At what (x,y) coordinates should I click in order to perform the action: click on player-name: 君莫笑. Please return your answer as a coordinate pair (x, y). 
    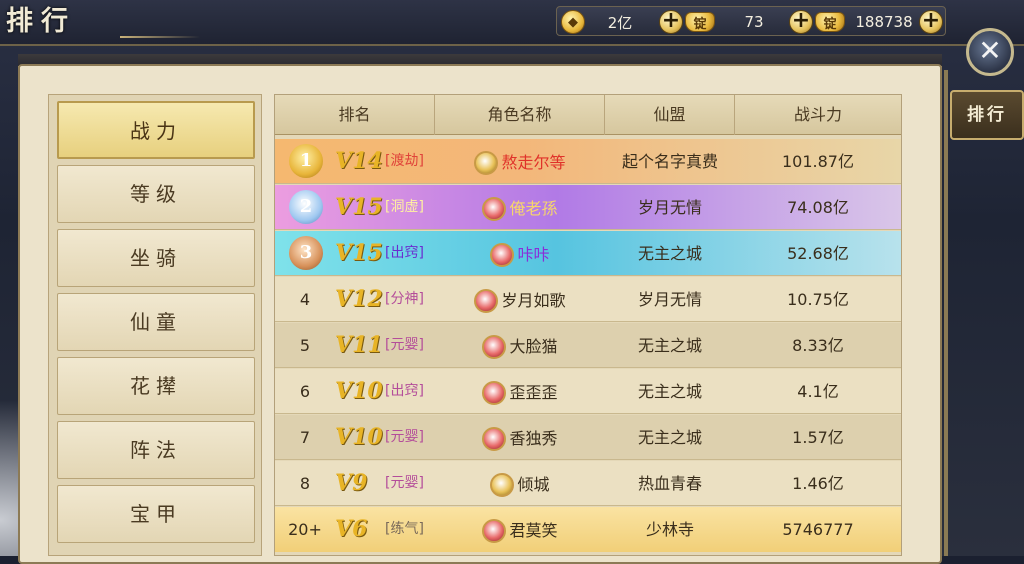
    Looking at the image, I should click on (533, 530).